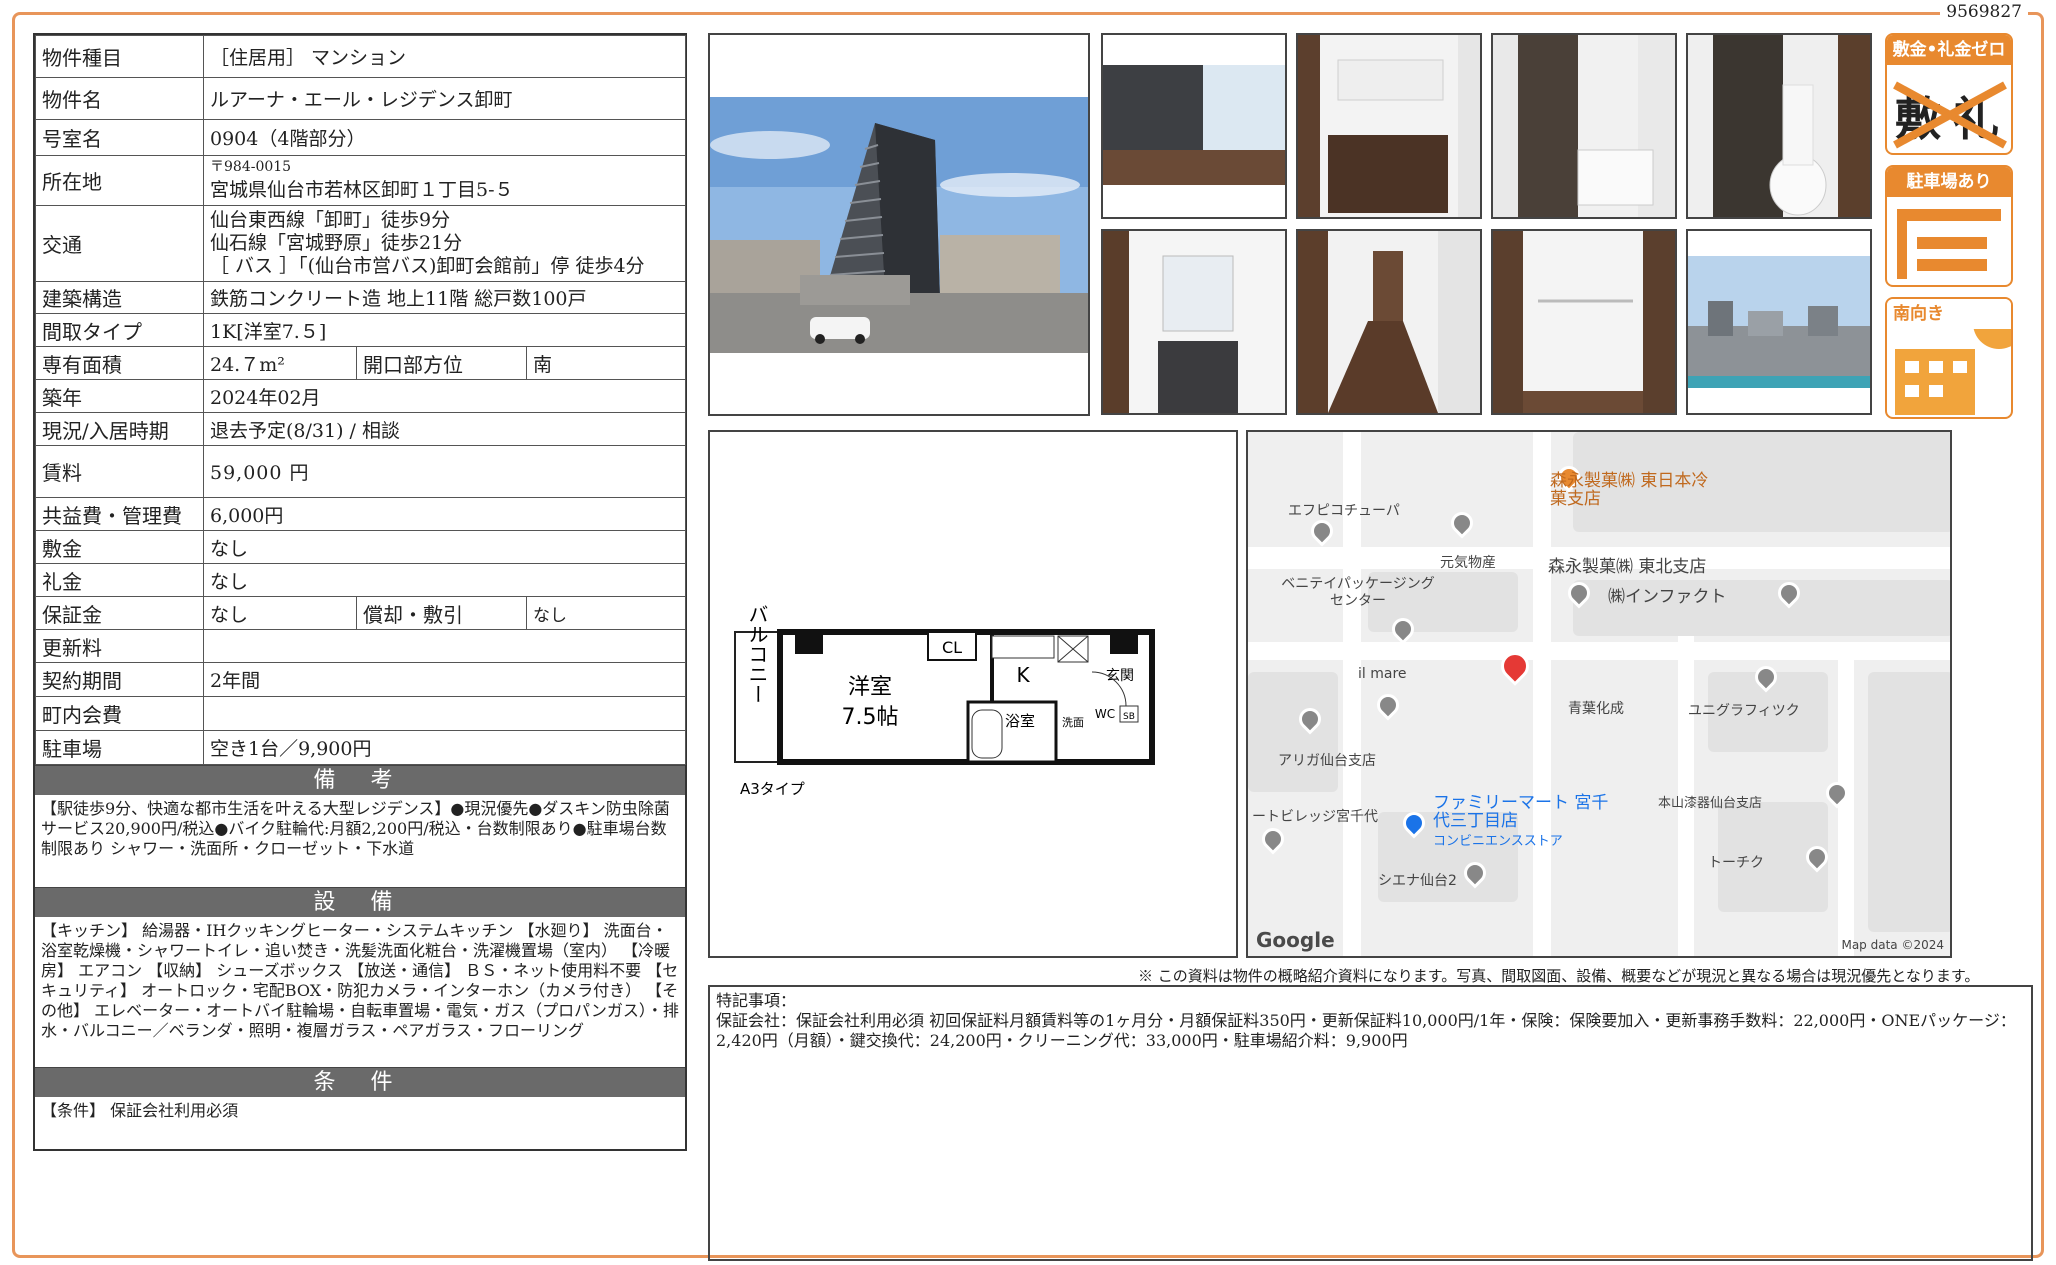 This screenshot has width=2056, height=1265. What do you see at coordinates (119, 646) in the screenshot?
I see `label-renewal: 更新料` at bounding box center [119, 646].